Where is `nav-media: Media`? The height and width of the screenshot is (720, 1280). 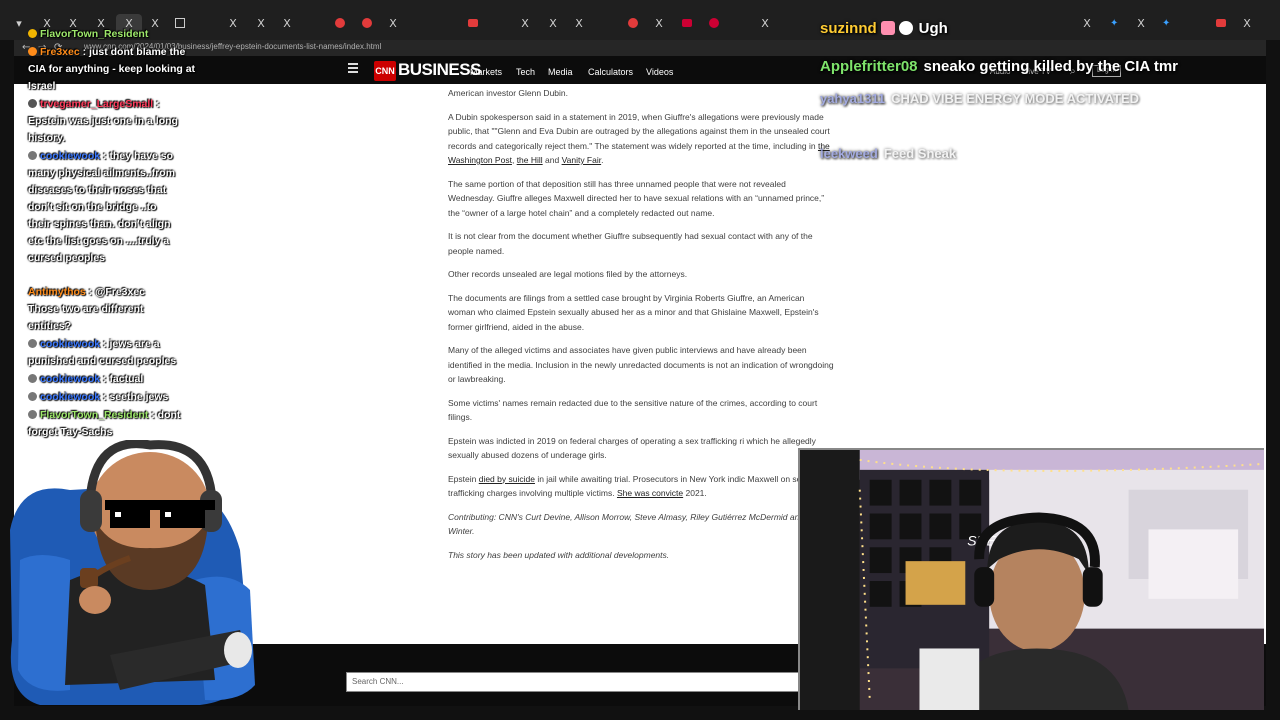
nav-media: Media is located at coordinates (560, 72).